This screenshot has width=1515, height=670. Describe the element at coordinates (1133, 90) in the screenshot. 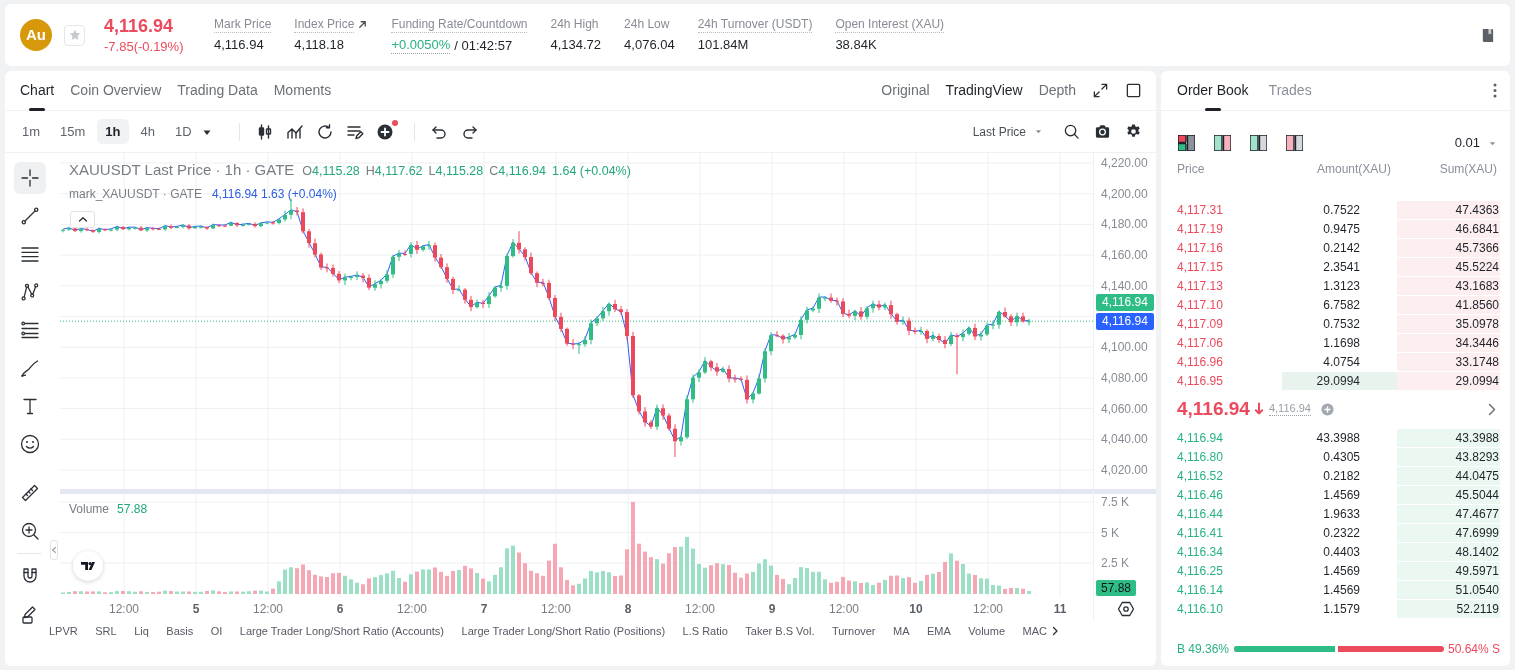

I see `square-icon` at that location.